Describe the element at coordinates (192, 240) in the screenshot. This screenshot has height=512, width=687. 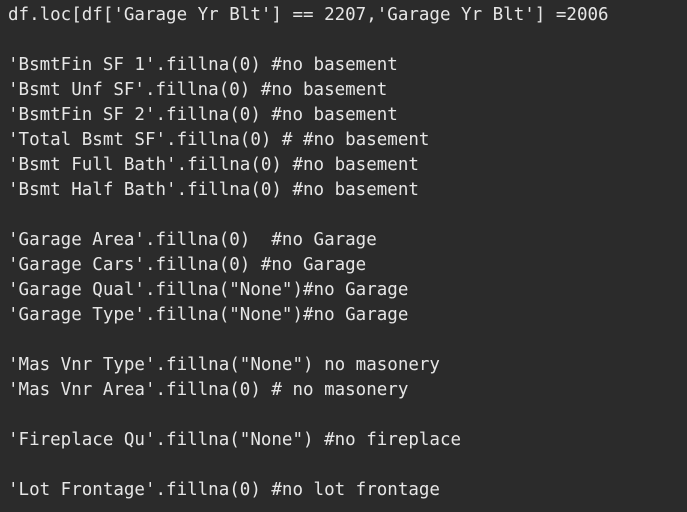
I see `code-line: 'Garage Area'.fillna(0) #no Garage` at that location.